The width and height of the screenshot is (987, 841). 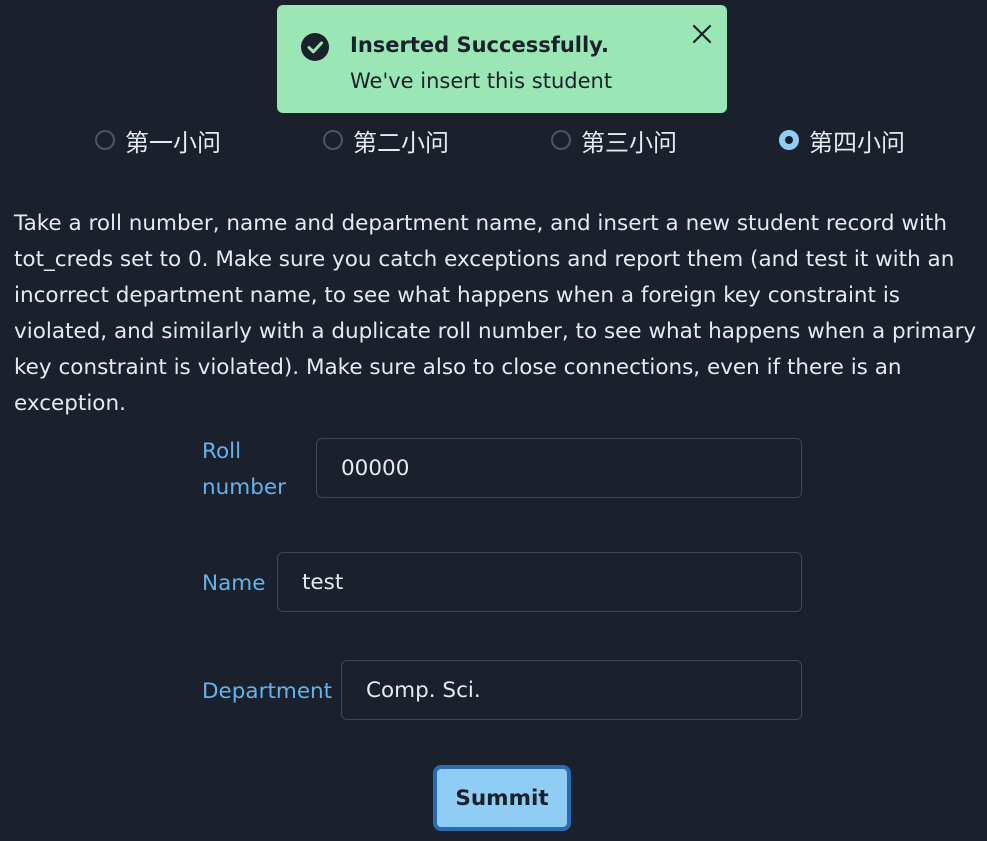 I want to click on radio-question-3: 第三小问, so click(x=614, y=140).